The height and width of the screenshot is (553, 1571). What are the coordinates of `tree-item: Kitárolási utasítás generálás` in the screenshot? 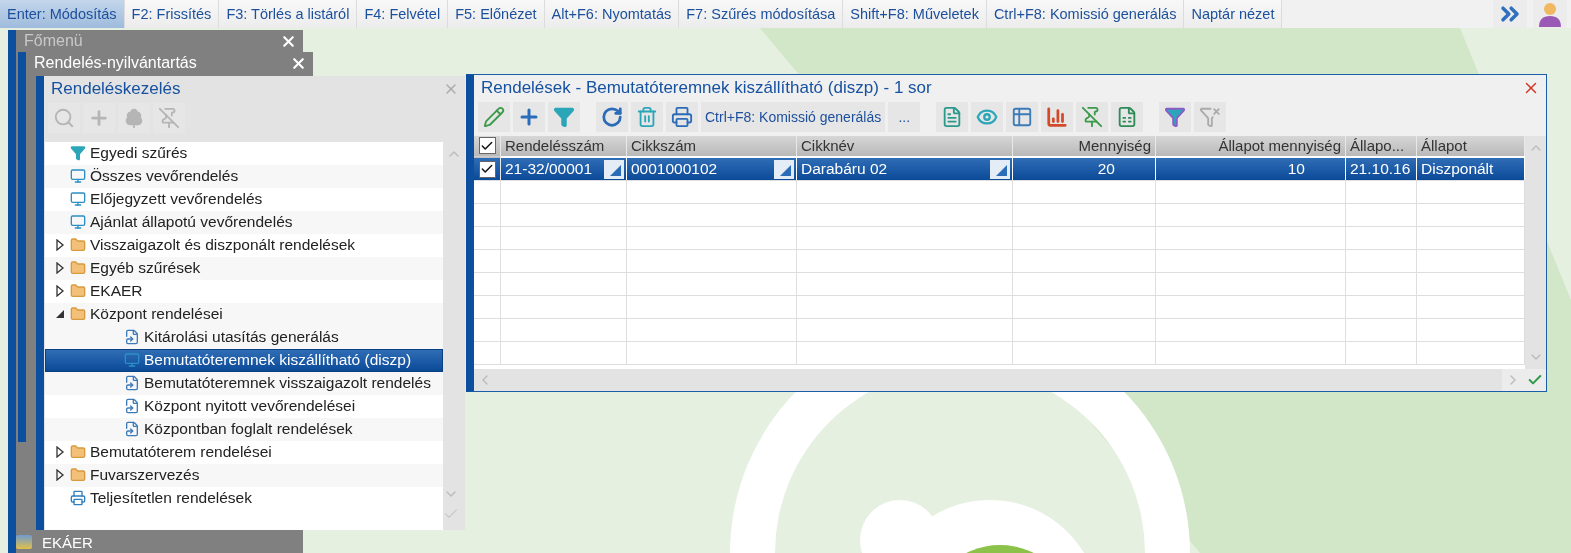 It's located at (244, 337).